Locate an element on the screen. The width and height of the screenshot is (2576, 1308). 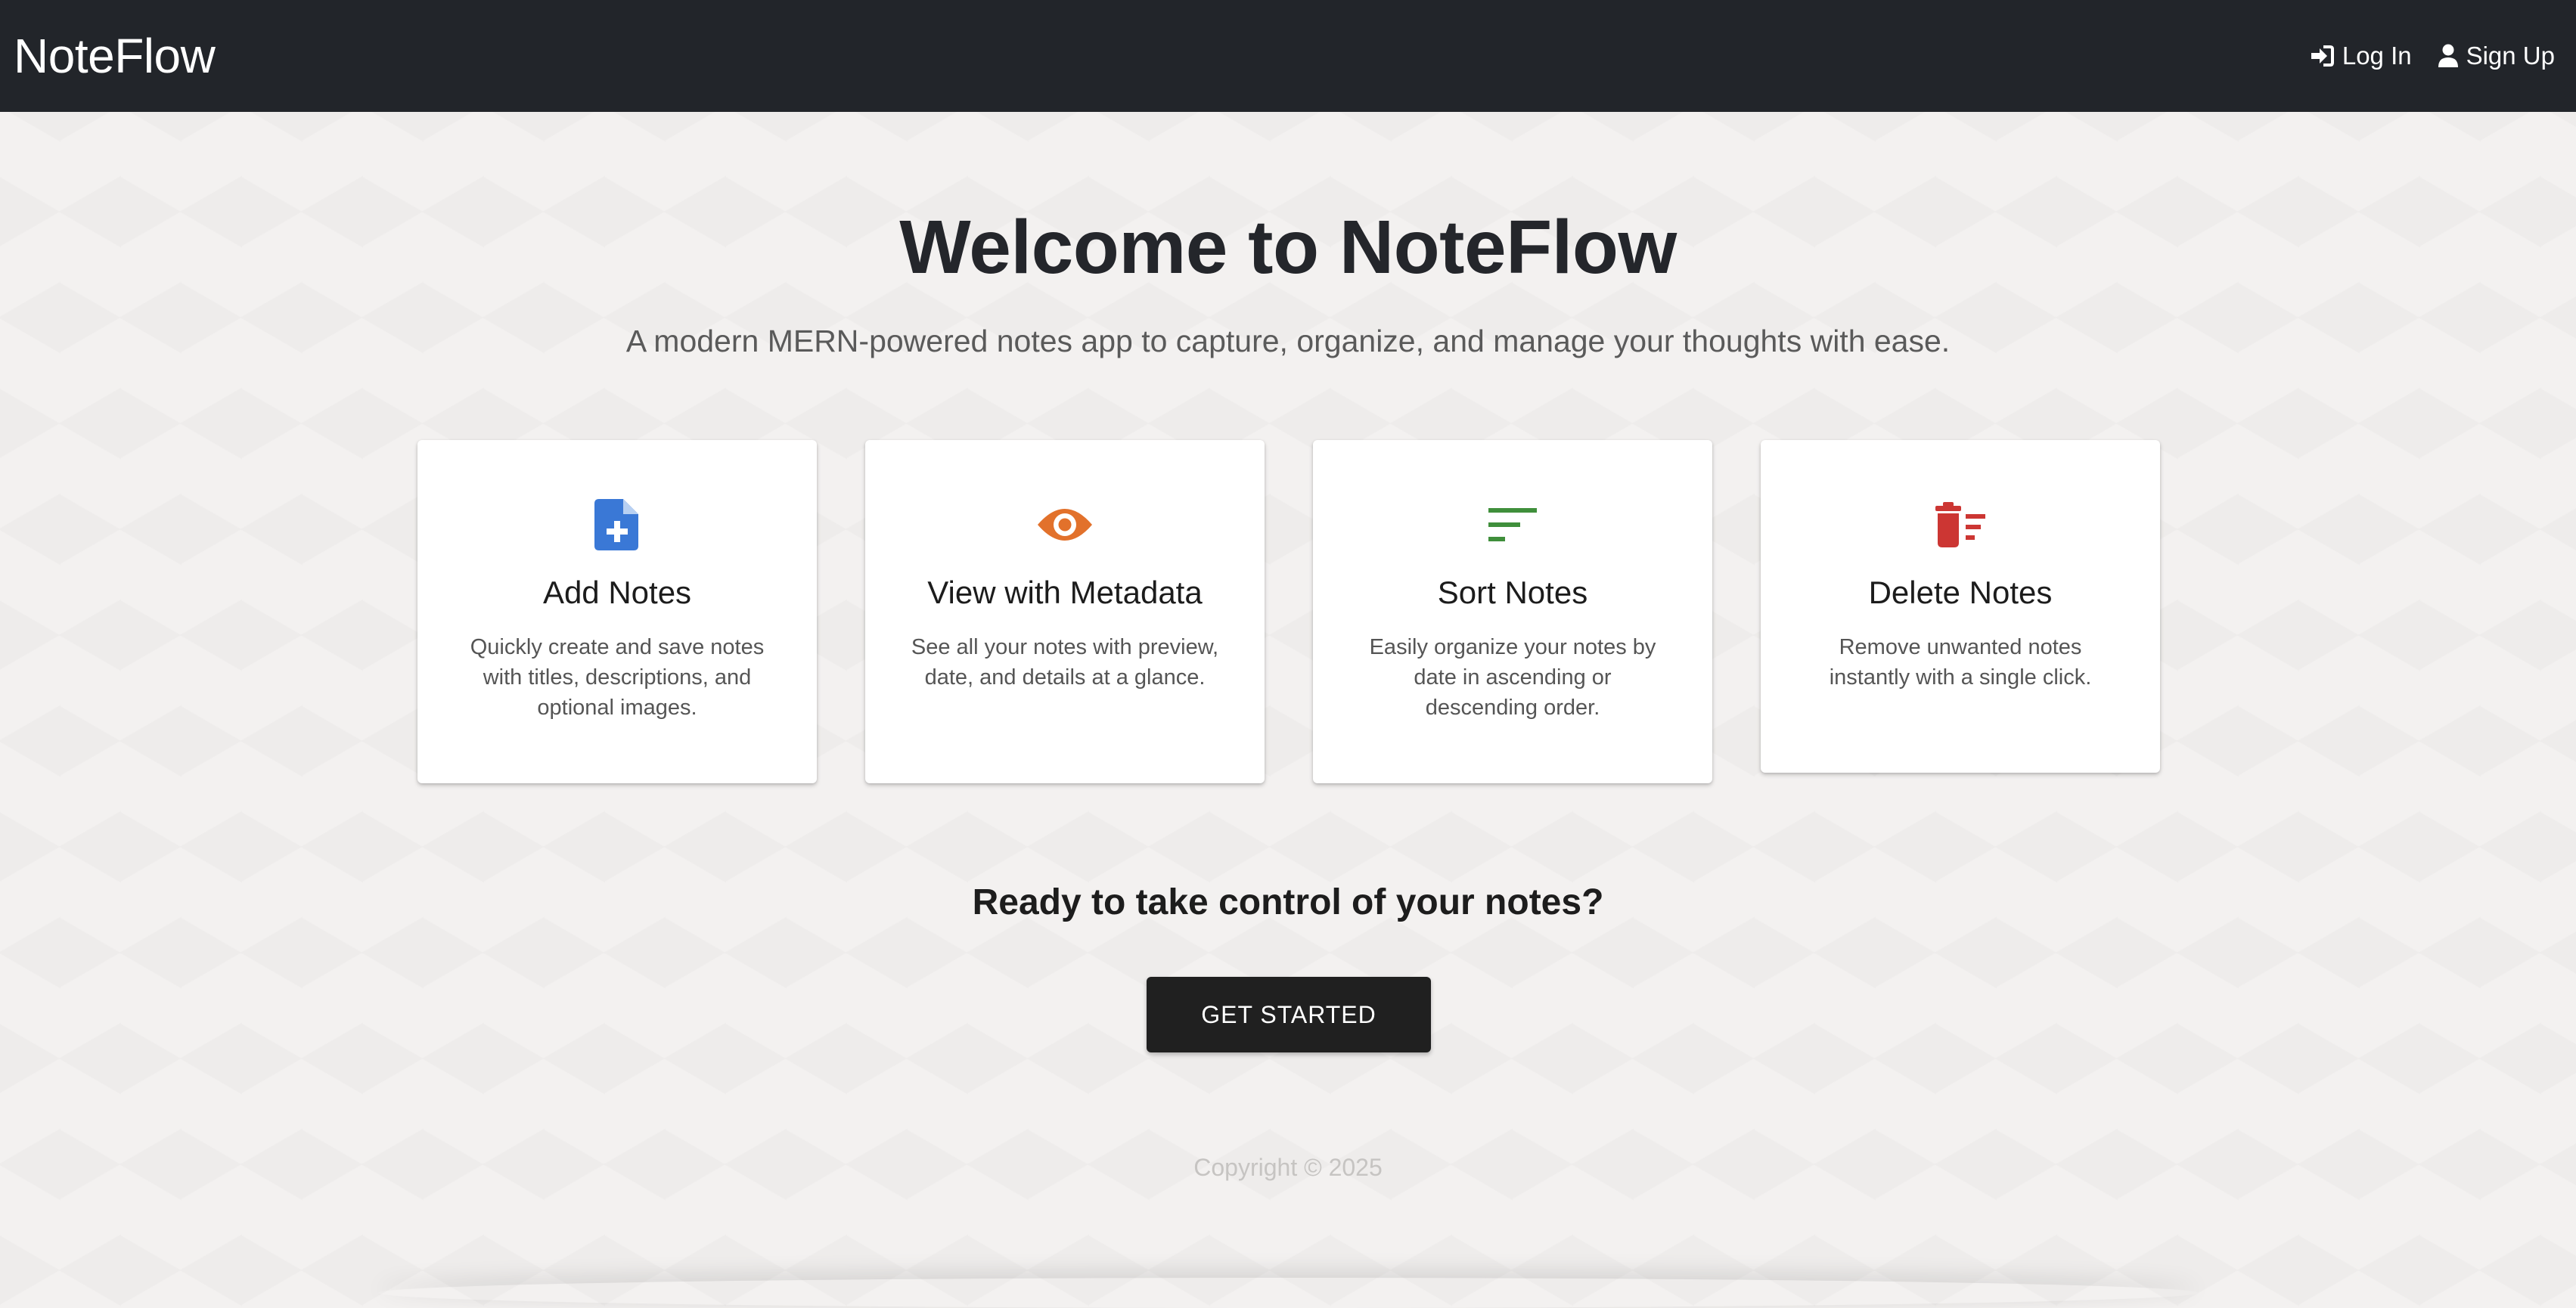
signup-button: Sign Up is located at coordinates (2496, 56).